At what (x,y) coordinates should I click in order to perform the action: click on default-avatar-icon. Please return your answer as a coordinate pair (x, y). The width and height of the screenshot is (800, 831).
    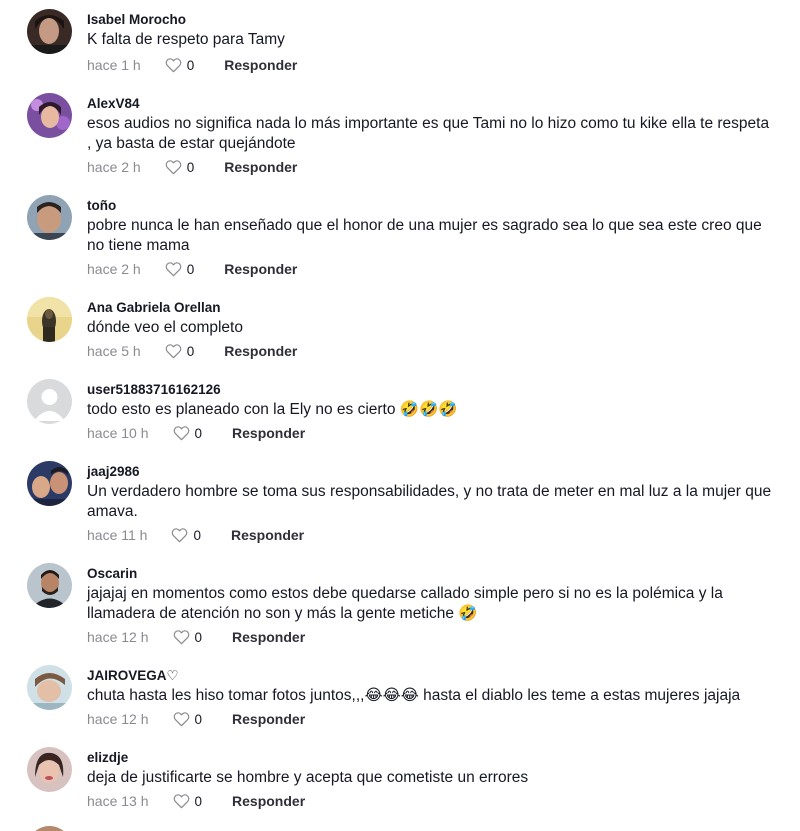
    Looking at the image, I should click on (49, 401).